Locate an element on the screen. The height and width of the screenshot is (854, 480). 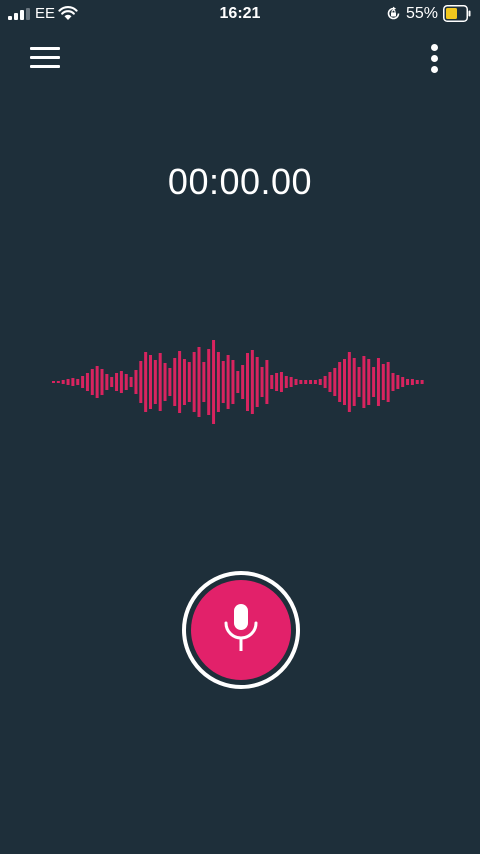
battery-percent: 55% is located at coordinates (422, 13).